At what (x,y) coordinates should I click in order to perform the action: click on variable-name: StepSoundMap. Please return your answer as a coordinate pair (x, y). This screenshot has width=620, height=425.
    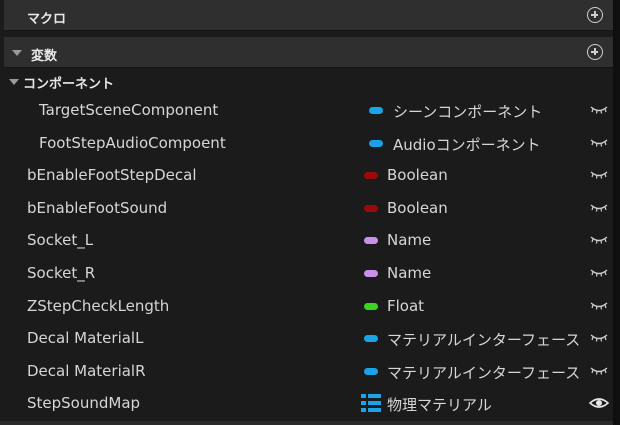
    Looking at the image, I should click on (84, 403).